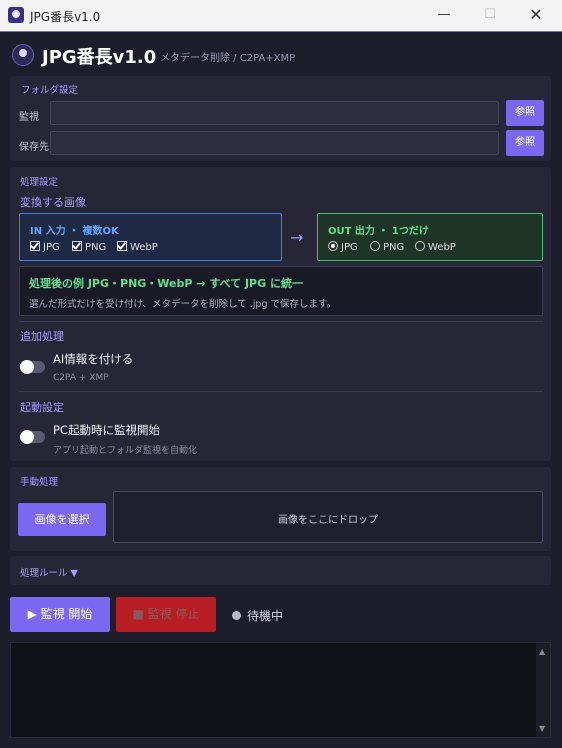 This screenshot has width=562, height=748. Describe the element at coordinates (265, 616) in the screenshot. I see `status-text: 待機中` at that location.